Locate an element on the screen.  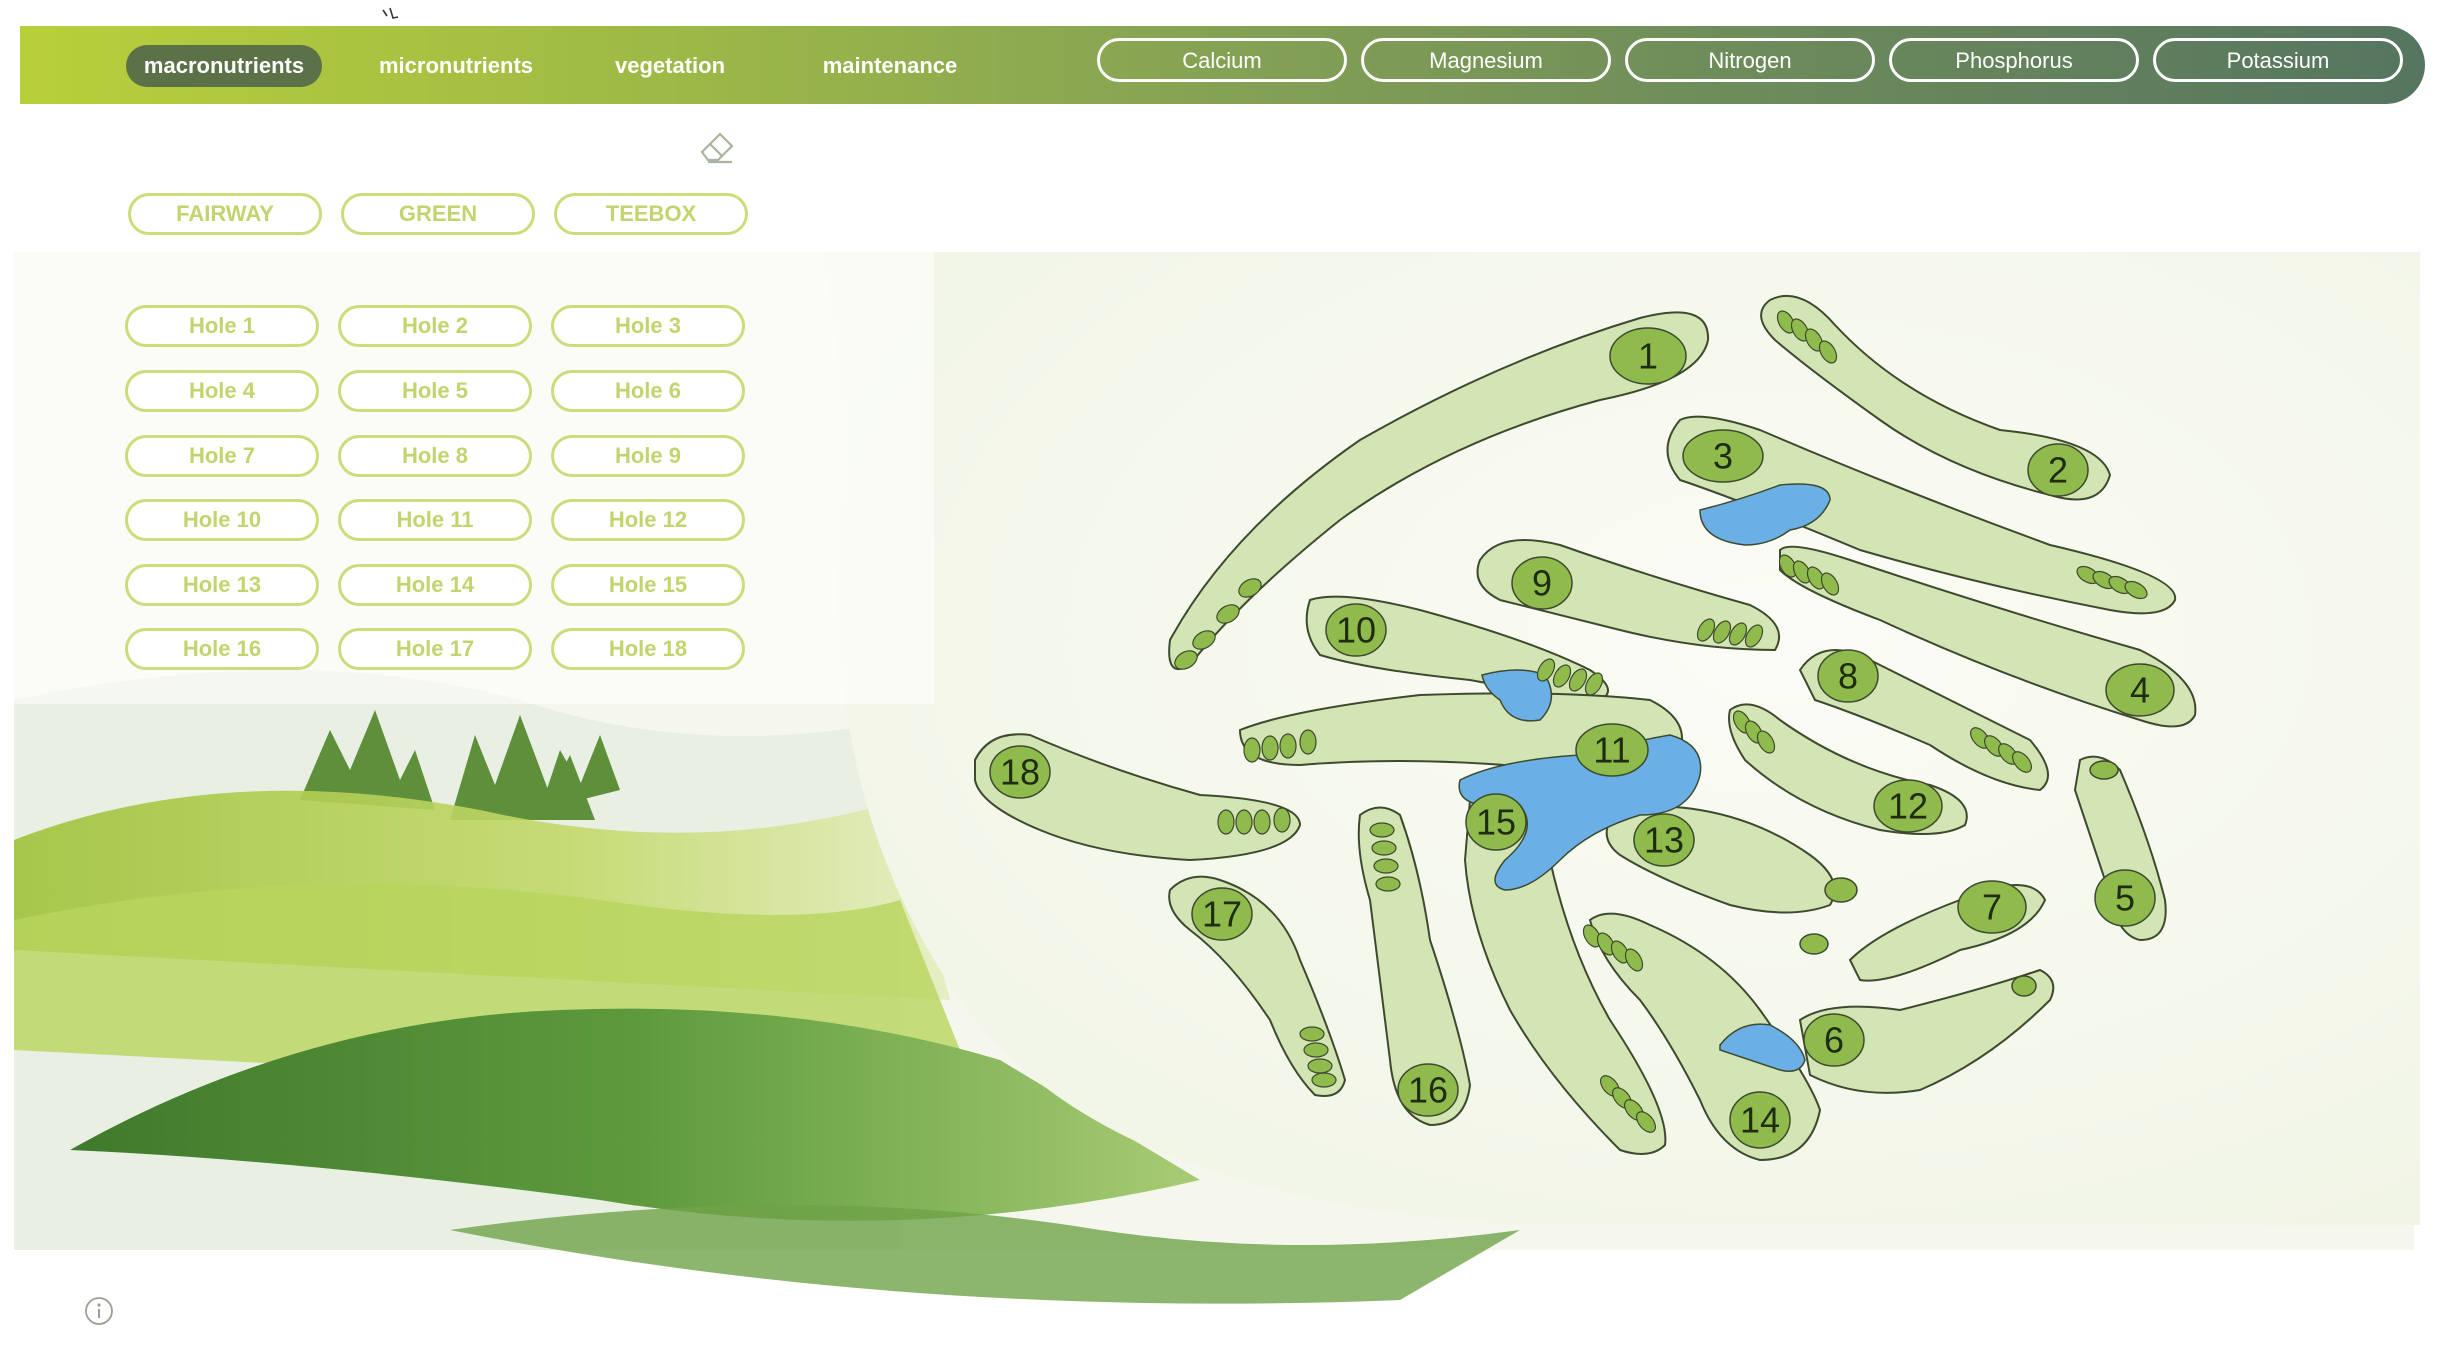
hole-label-12: 12 is located at coordinates (1908, 806).